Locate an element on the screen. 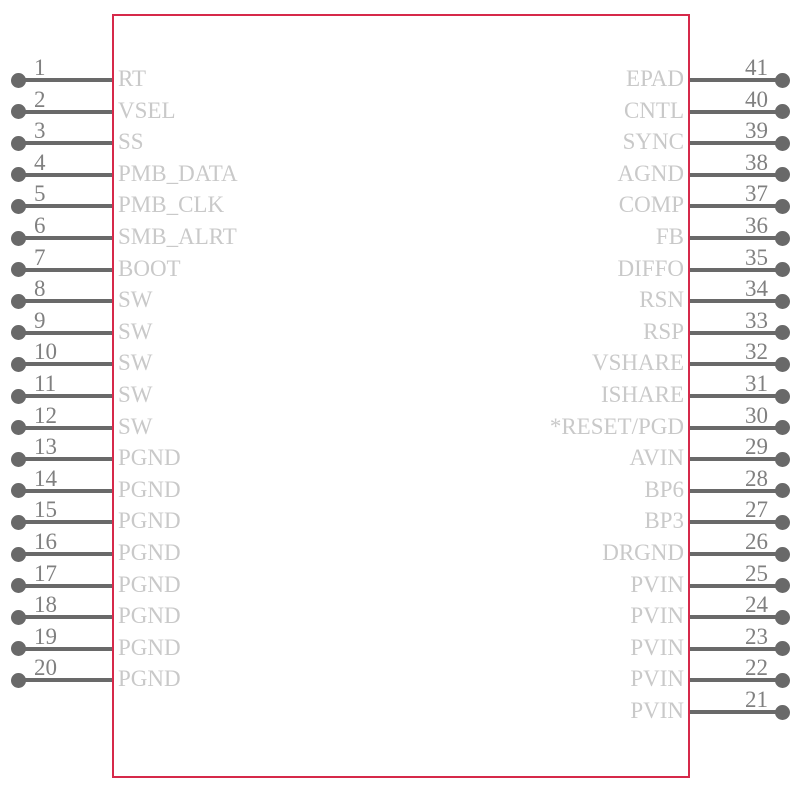  pin-label: RSN is located at coordinates (661, 300).